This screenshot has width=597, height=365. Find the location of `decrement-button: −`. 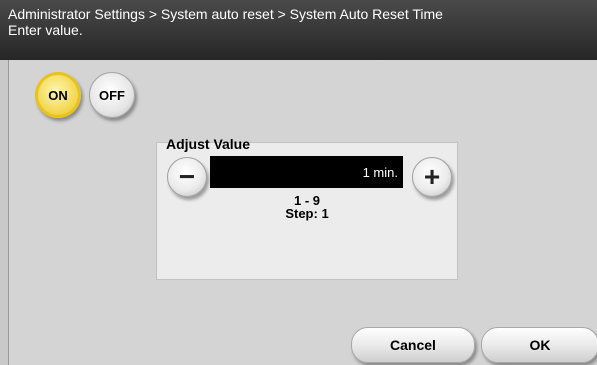

decrement-button: − is located at coordinates (187, 177).